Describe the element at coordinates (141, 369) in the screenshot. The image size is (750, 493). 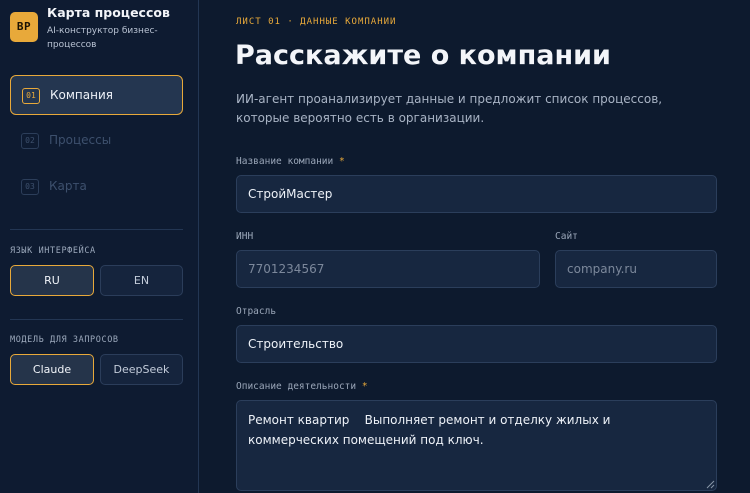
I see `model-deepseek-button: DeepSeek` at that location.